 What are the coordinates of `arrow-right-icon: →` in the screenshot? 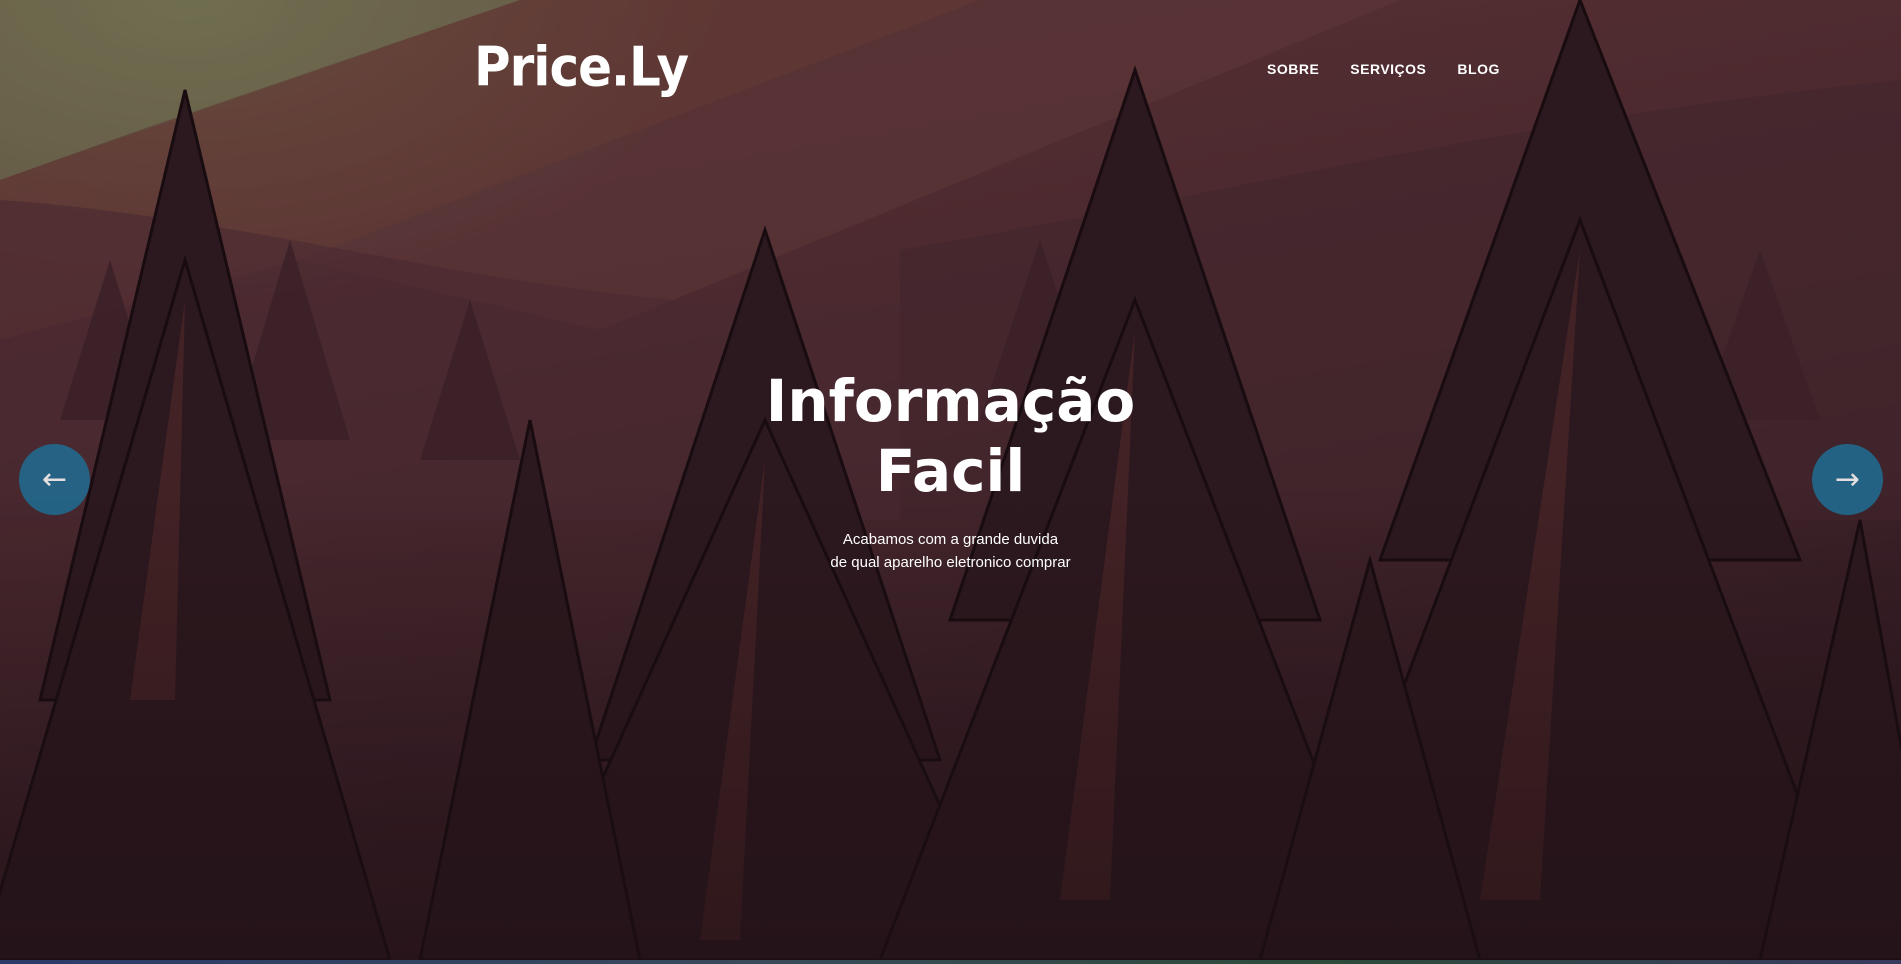 It's located at (1847, 479).